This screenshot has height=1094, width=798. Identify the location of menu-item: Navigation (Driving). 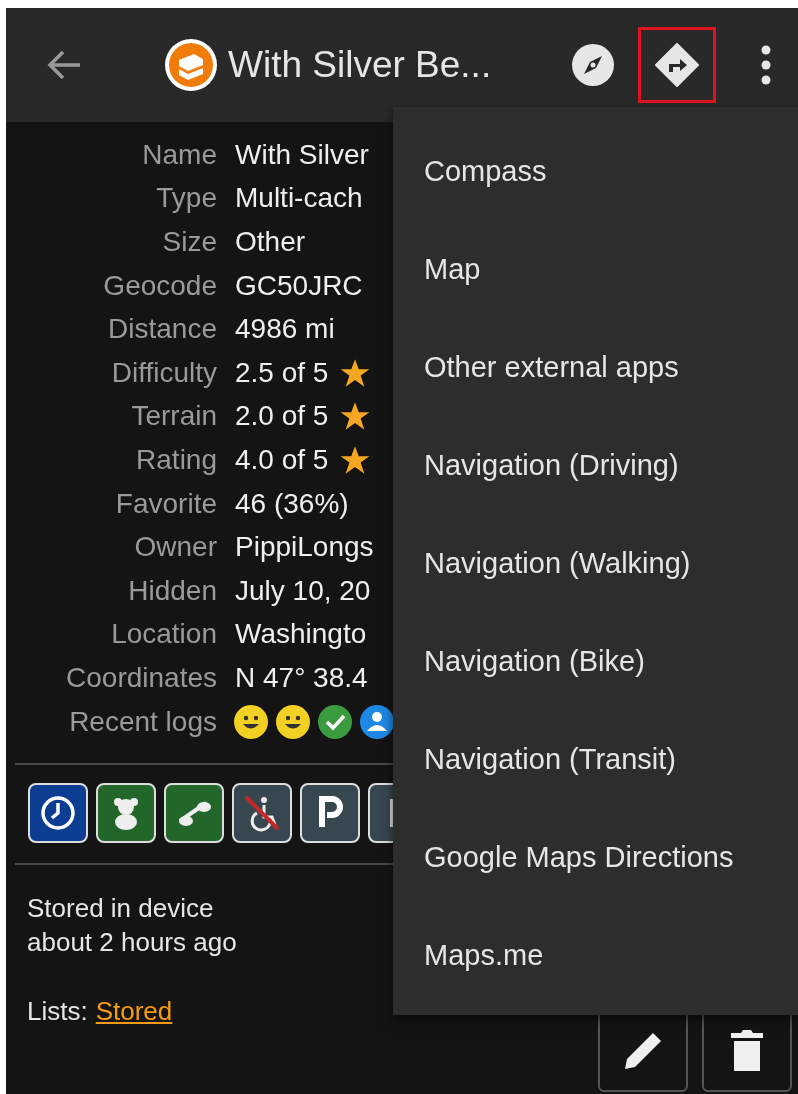
(595, 465).